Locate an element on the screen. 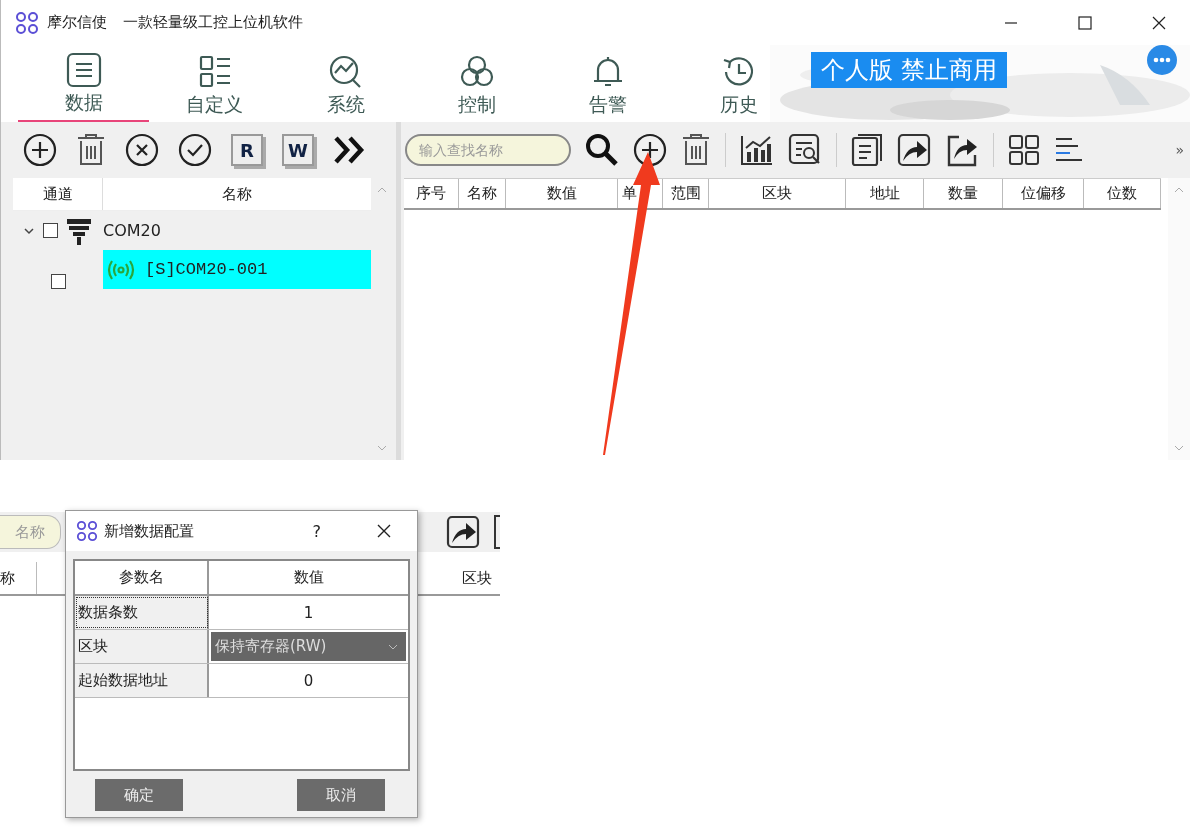 The image size is (1195, 830). signal-icon is located at coordinates (121, 269).